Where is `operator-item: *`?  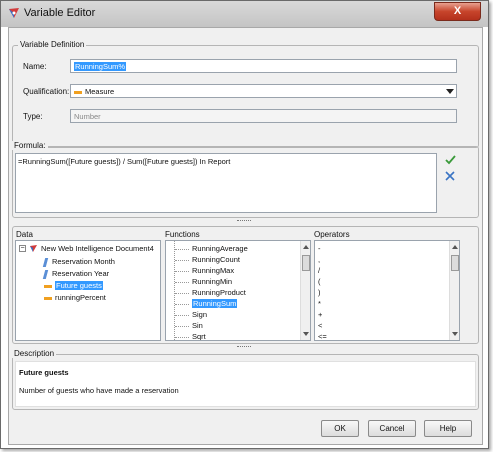 operator-item: * is located at coordinates (319, 303).